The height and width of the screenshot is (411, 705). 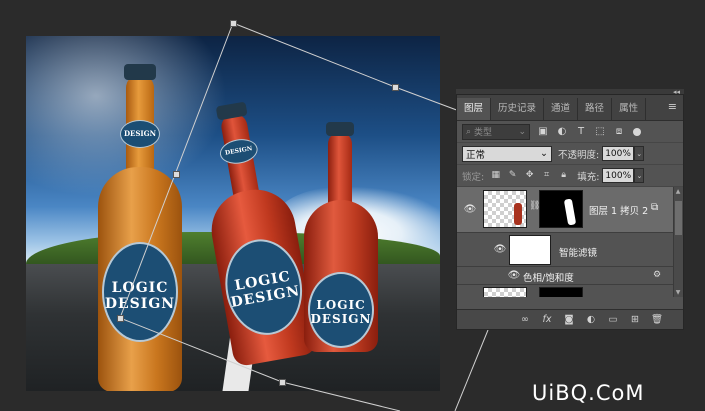 I want to click on lock-fill-row: 锁定: ▦ ✎ ✥ ⌗ 🔒︎ 填充: 100% ⌄, so click(x=570, y=176).